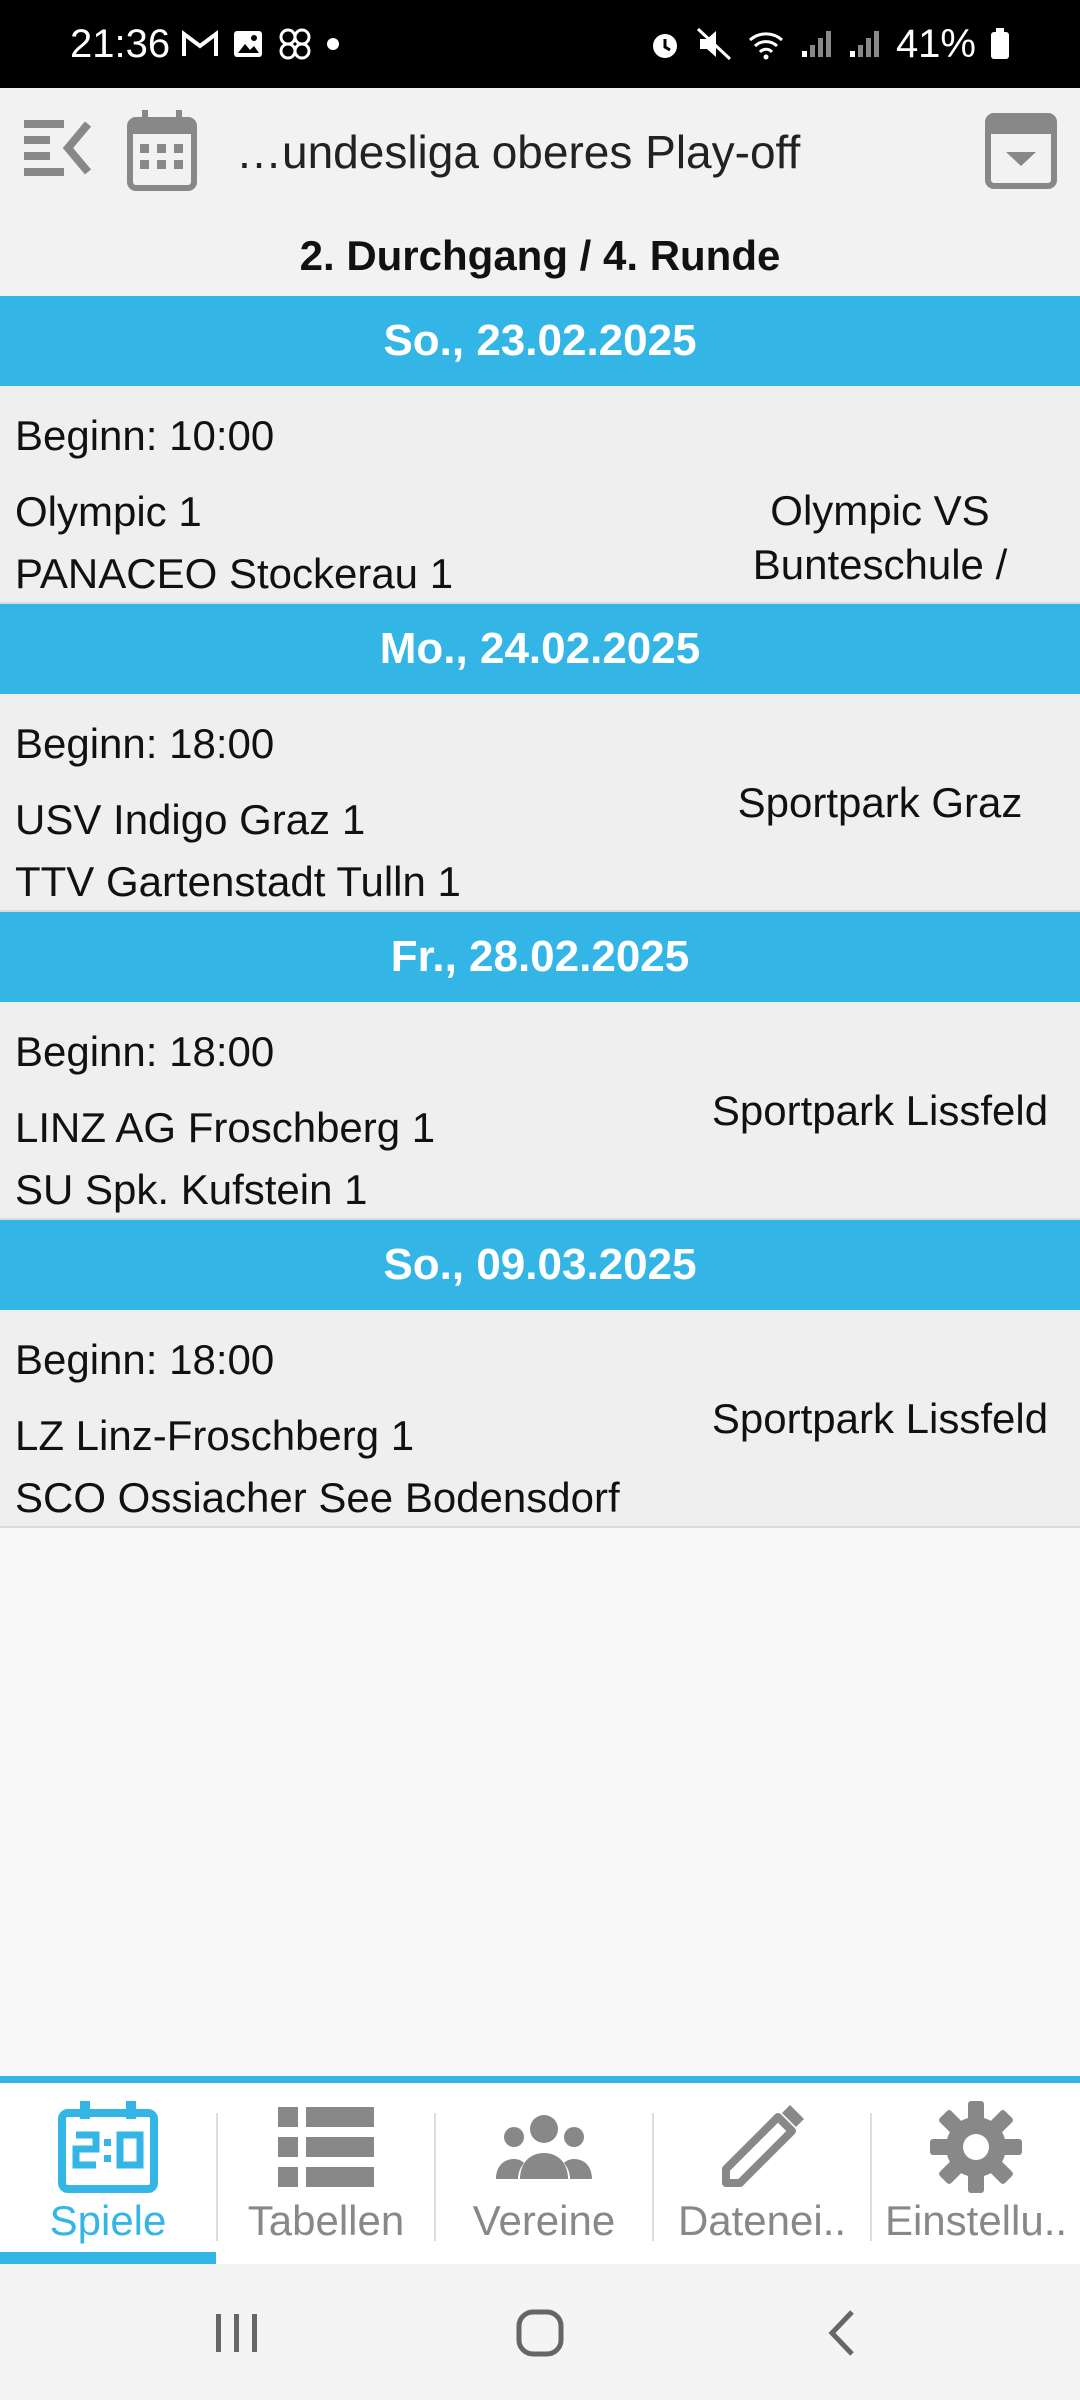 The height and width of the screenshot is (2400, 1080). What do you see at coordinates (237, 2333) in the screenshot?
I see `recent-apps-icon` at bounding box center [237, 2333].